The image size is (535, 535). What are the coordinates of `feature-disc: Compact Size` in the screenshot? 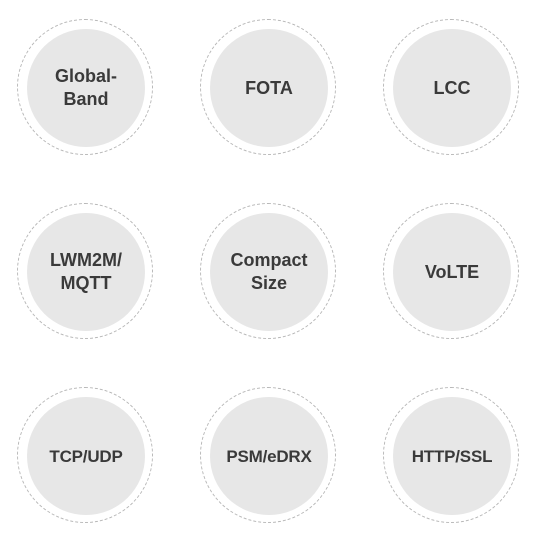 It's located at (269, 272).